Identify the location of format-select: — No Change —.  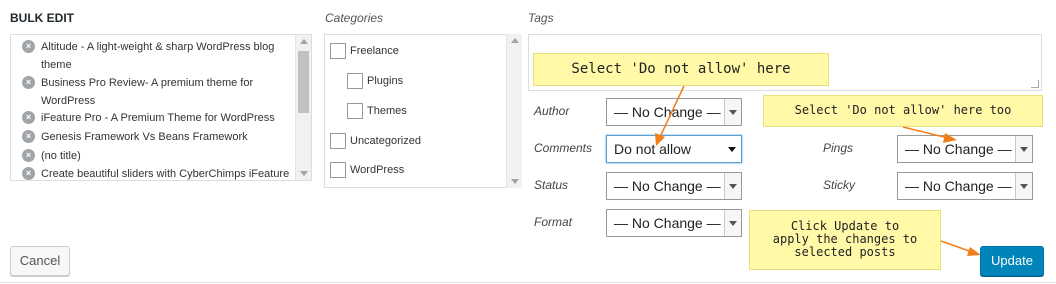
(674, 223).